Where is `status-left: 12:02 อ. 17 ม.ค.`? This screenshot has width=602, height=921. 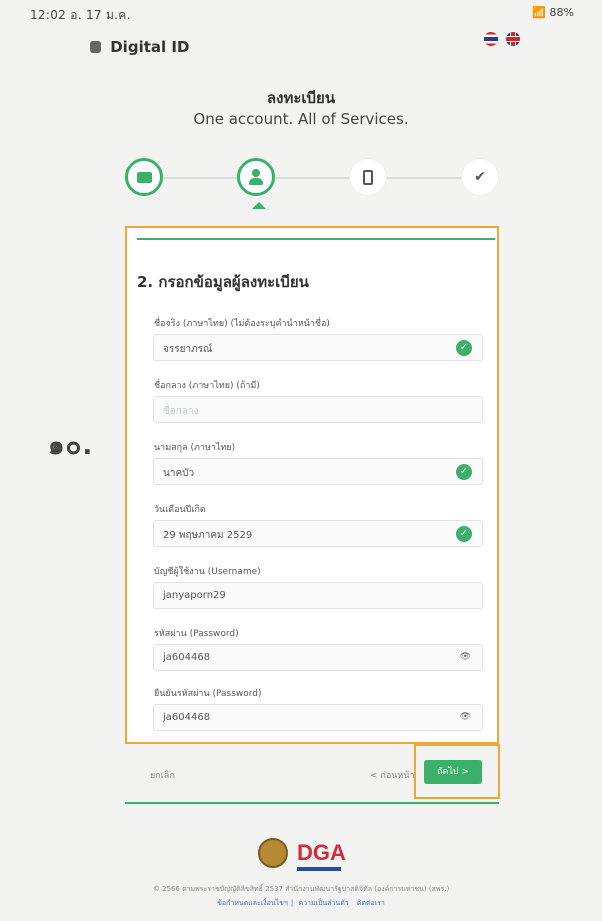
status-left: 12:02 อ. 17 ม.ค. is located at coordinates (80, 15).